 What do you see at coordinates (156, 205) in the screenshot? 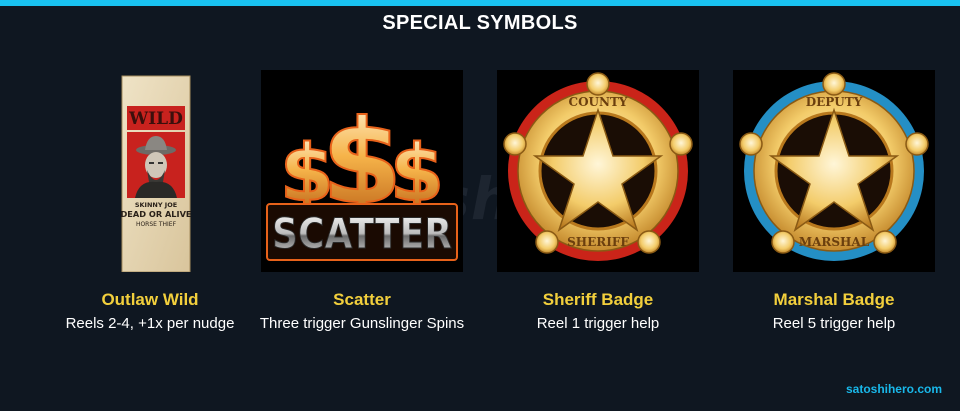
I see `poster-line-1: SKINNY JOE` at bounding box center [156, 205].